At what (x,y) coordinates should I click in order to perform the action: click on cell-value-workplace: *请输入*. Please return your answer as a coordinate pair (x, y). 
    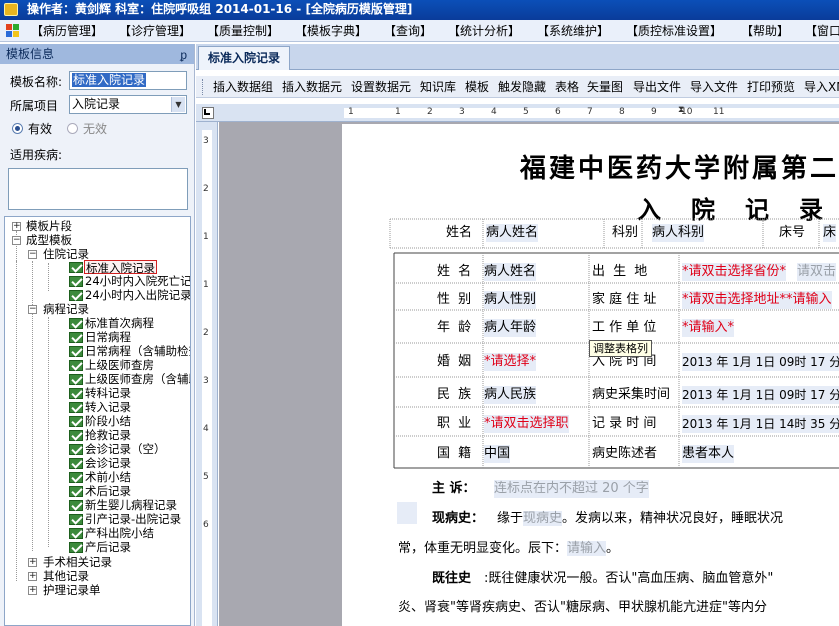
    Looking at the image, I should click on (708, 328).